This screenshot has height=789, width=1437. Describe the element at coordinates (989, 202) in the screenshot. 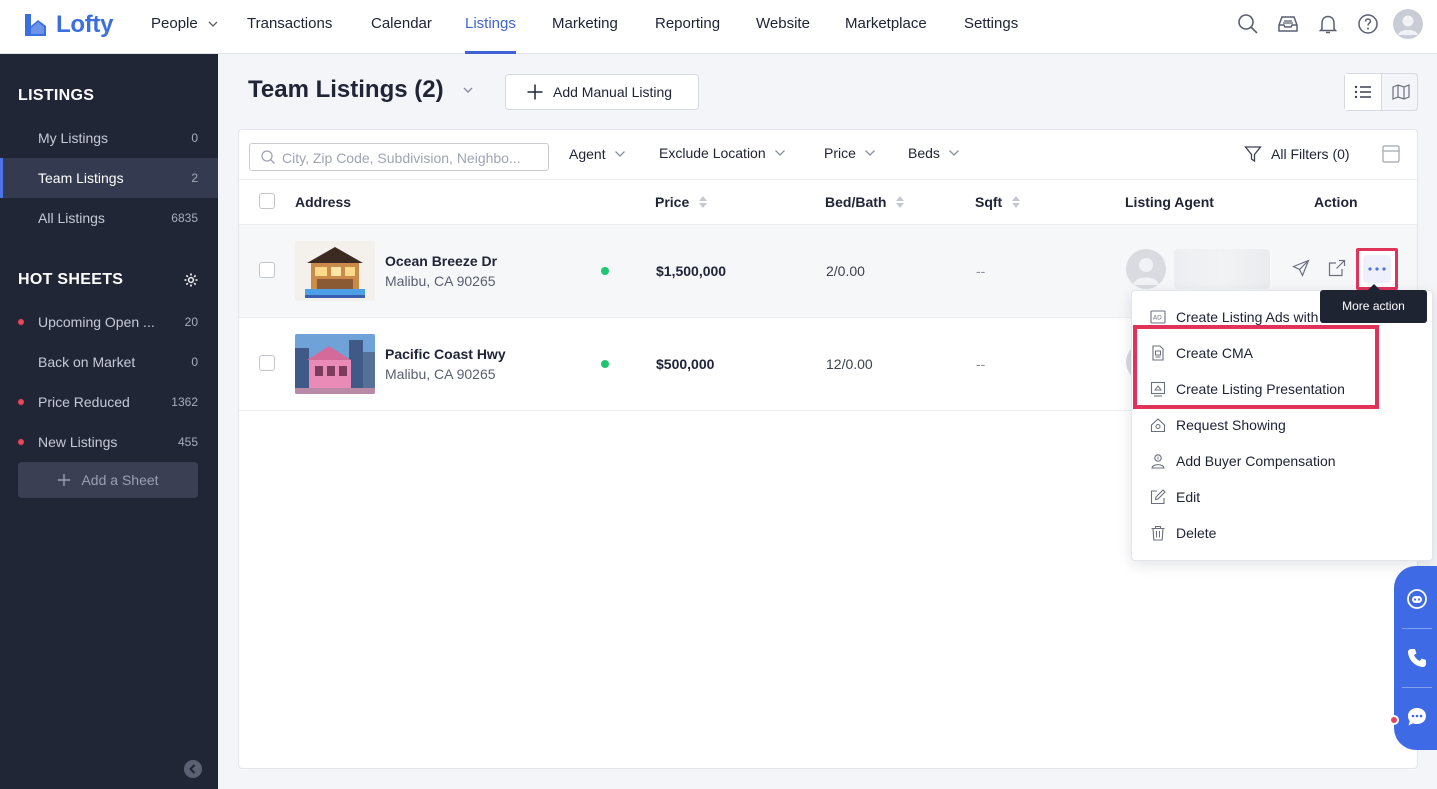

I see `column-sqft-label: Sqft` at that location.